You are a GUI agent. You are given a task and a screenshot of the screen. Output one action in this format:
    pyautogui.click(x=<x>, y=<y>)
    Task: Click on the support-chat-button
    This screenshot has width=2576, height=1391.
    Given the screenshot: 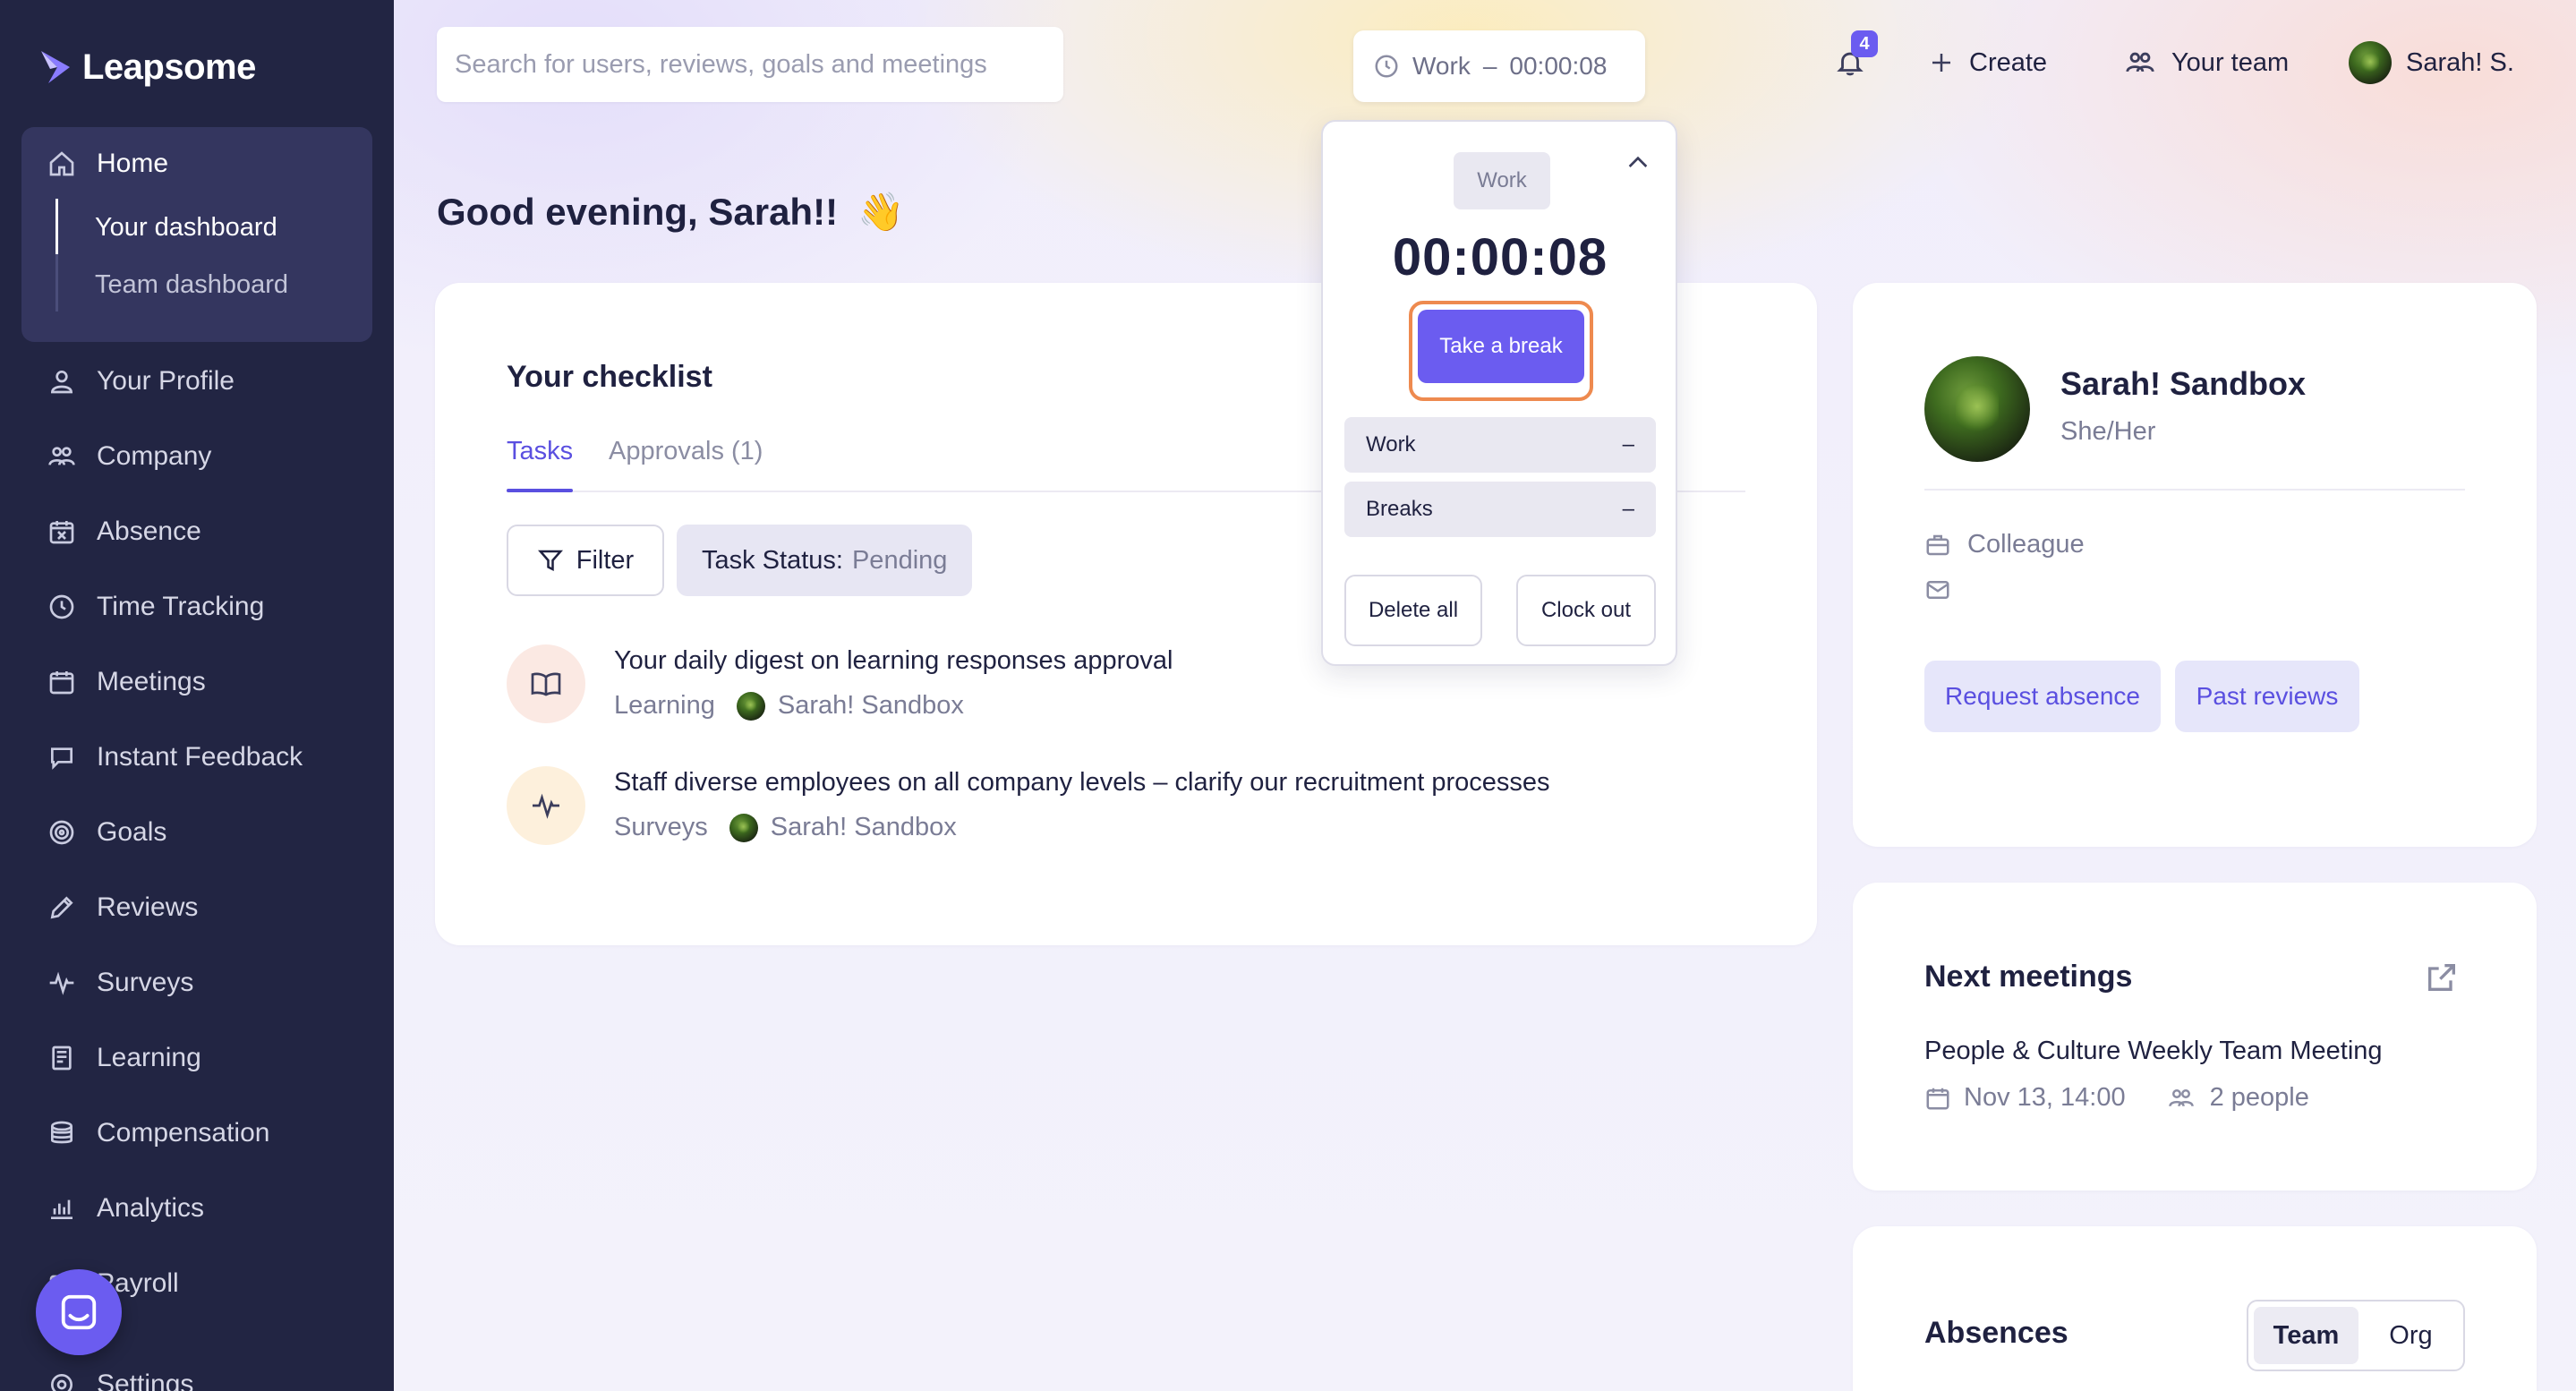 What is the action you would take?
    pyautogui.click(x=79, y=1312)
    